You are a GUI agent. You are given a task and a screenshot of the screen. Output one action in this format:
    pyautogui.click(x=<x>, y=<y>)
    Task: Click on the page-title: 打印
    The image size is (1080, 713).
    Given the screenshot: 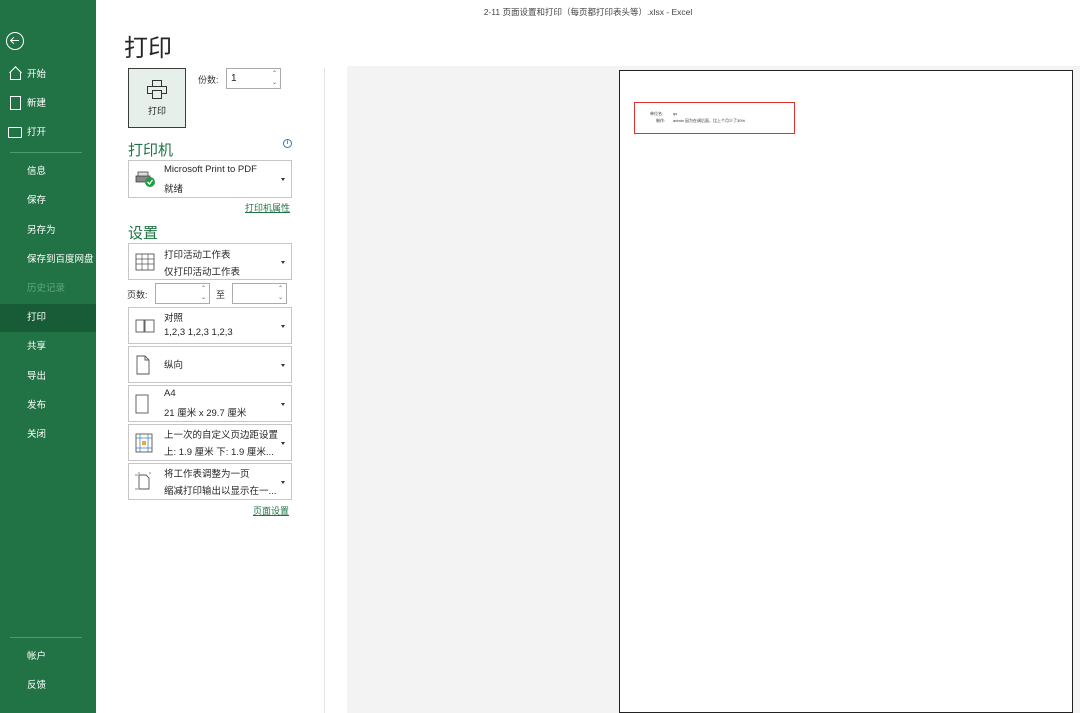 What is the action you would take?
    pyautogui.click(x=148, y=48)
    